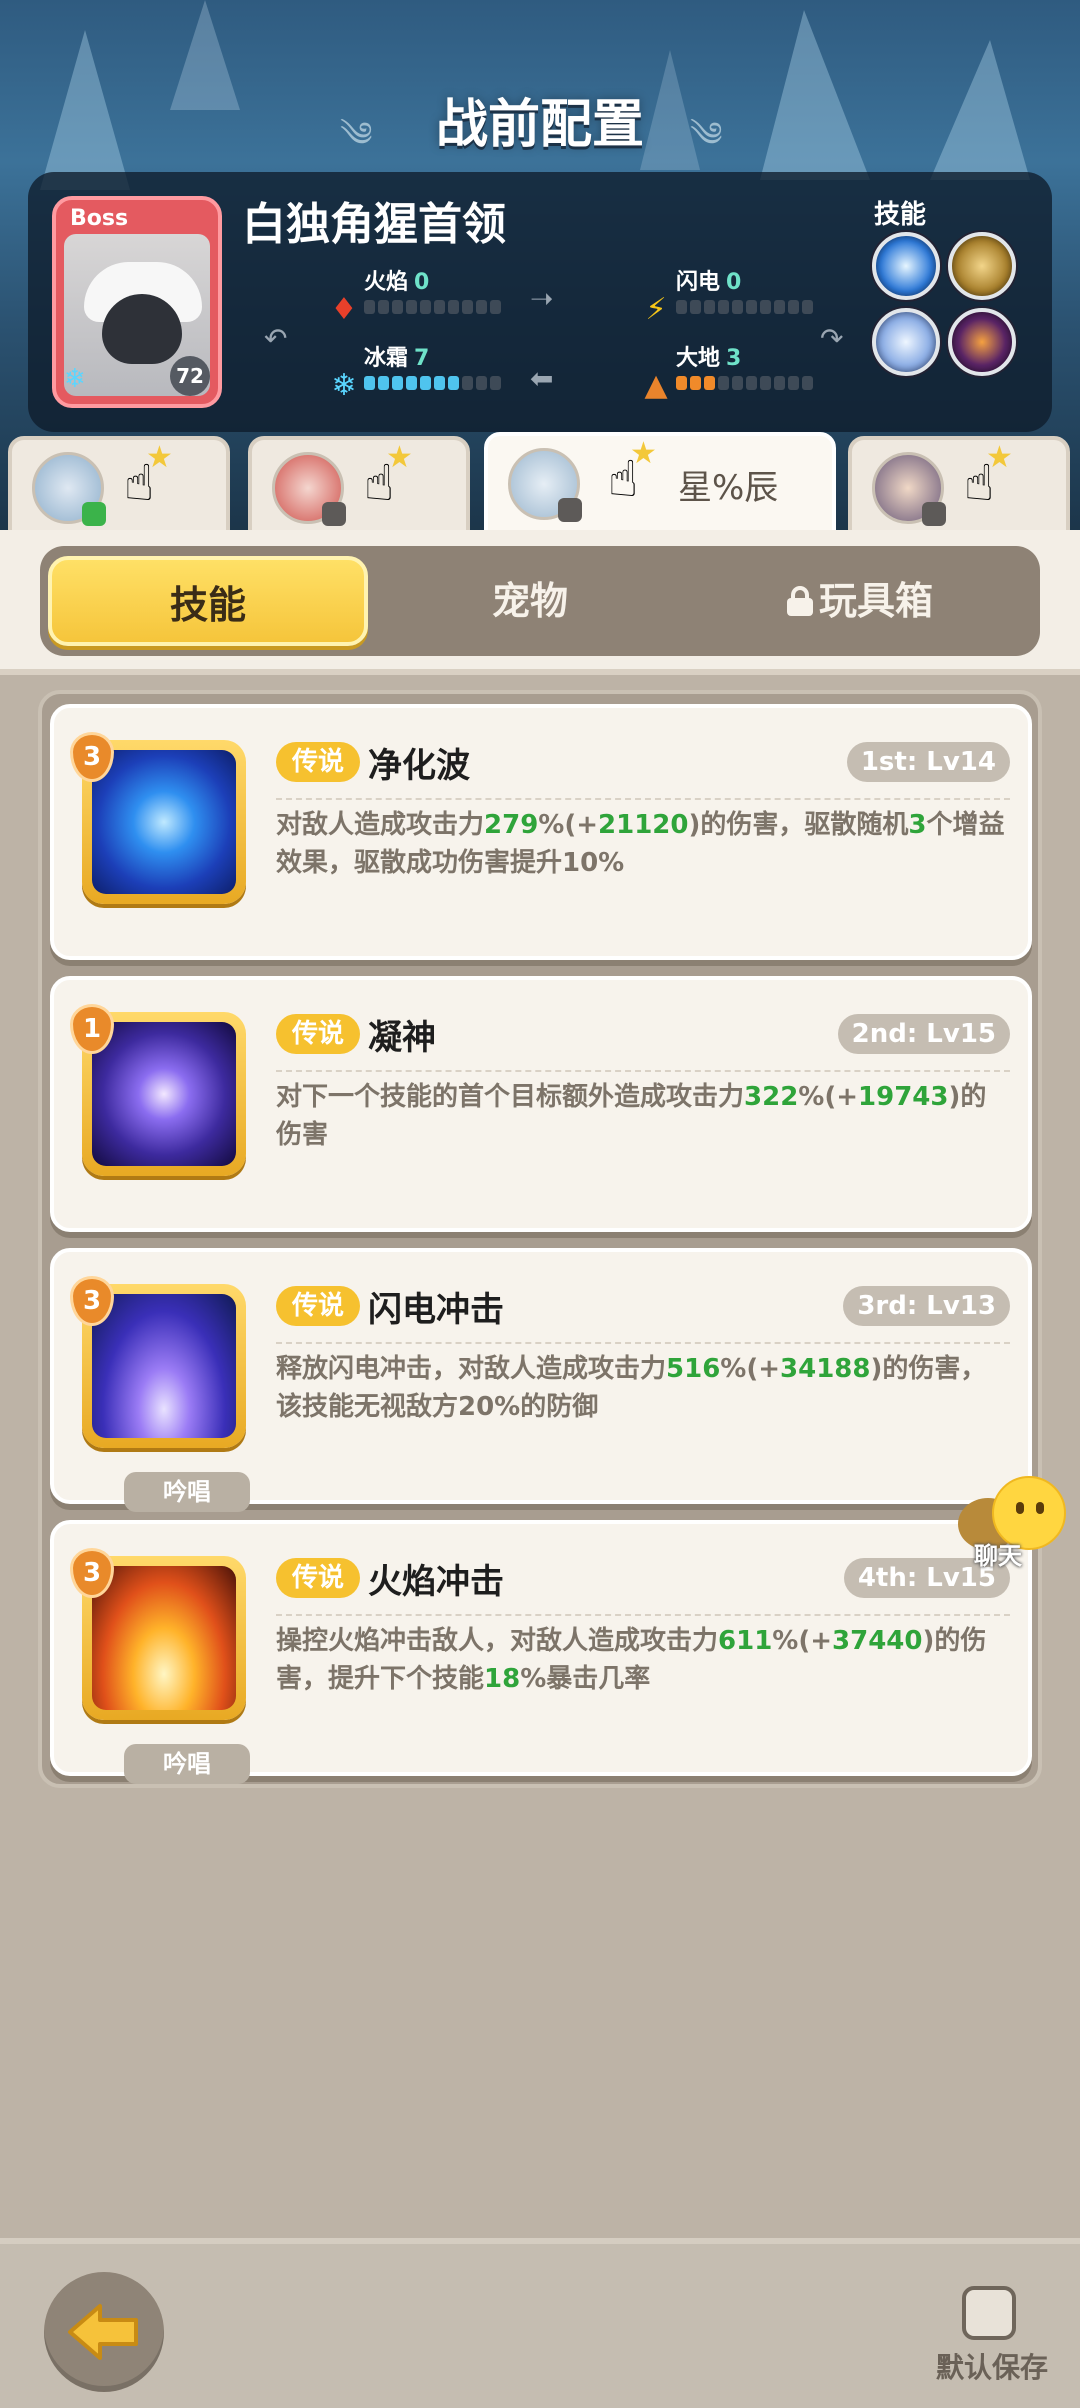  What do you see at coordinates (728, 488) in the screenshot?
I see `hero-name: 星%辰` at bounding box center [728, 488].